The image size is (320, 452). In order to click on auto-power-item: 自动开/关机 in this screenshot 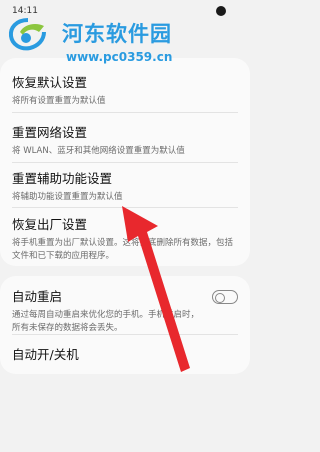, I will do `click(125, 353)`.